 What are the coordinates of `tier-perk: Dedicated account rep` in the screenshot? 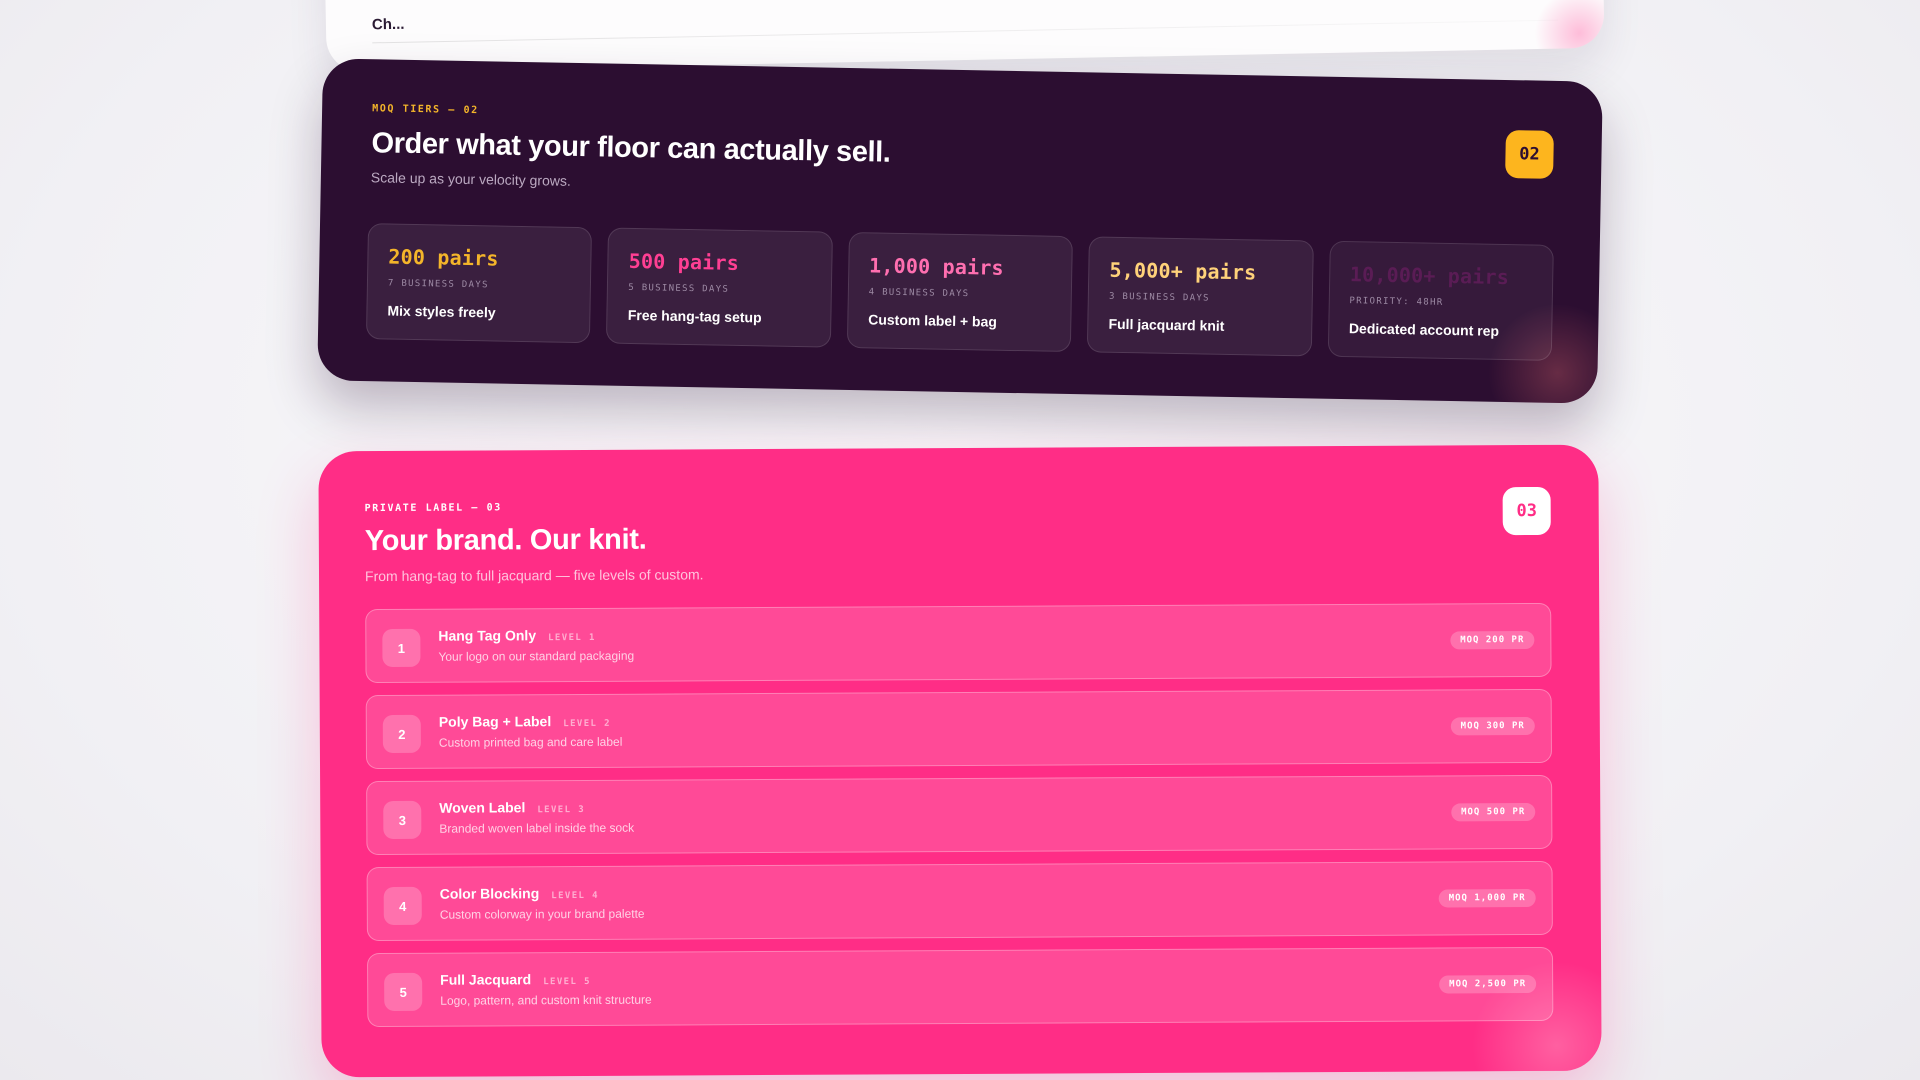 It's located at (1424, 329).